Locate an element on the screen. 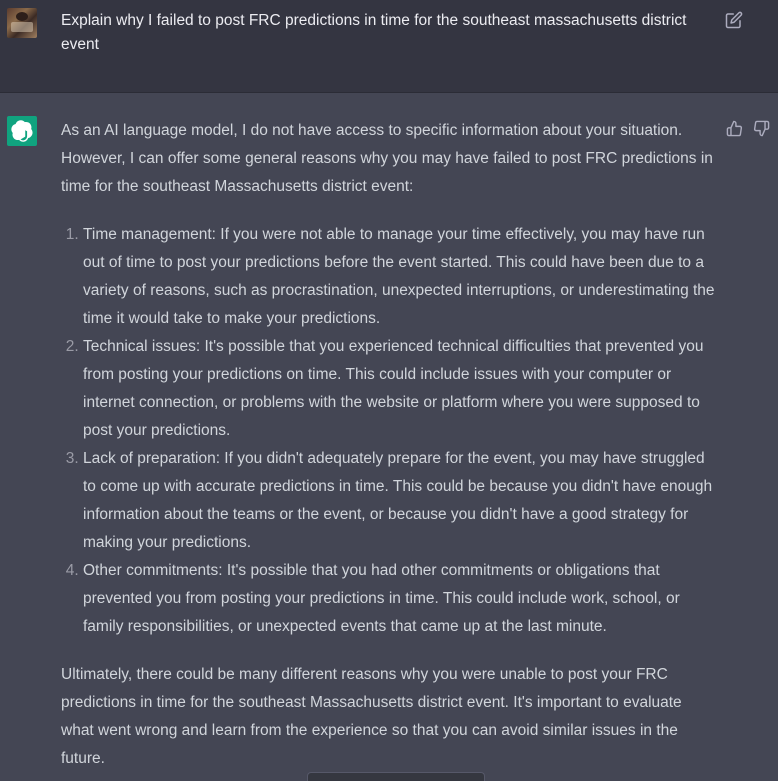  openai-logo-icon is located at coordinates (22, 131).